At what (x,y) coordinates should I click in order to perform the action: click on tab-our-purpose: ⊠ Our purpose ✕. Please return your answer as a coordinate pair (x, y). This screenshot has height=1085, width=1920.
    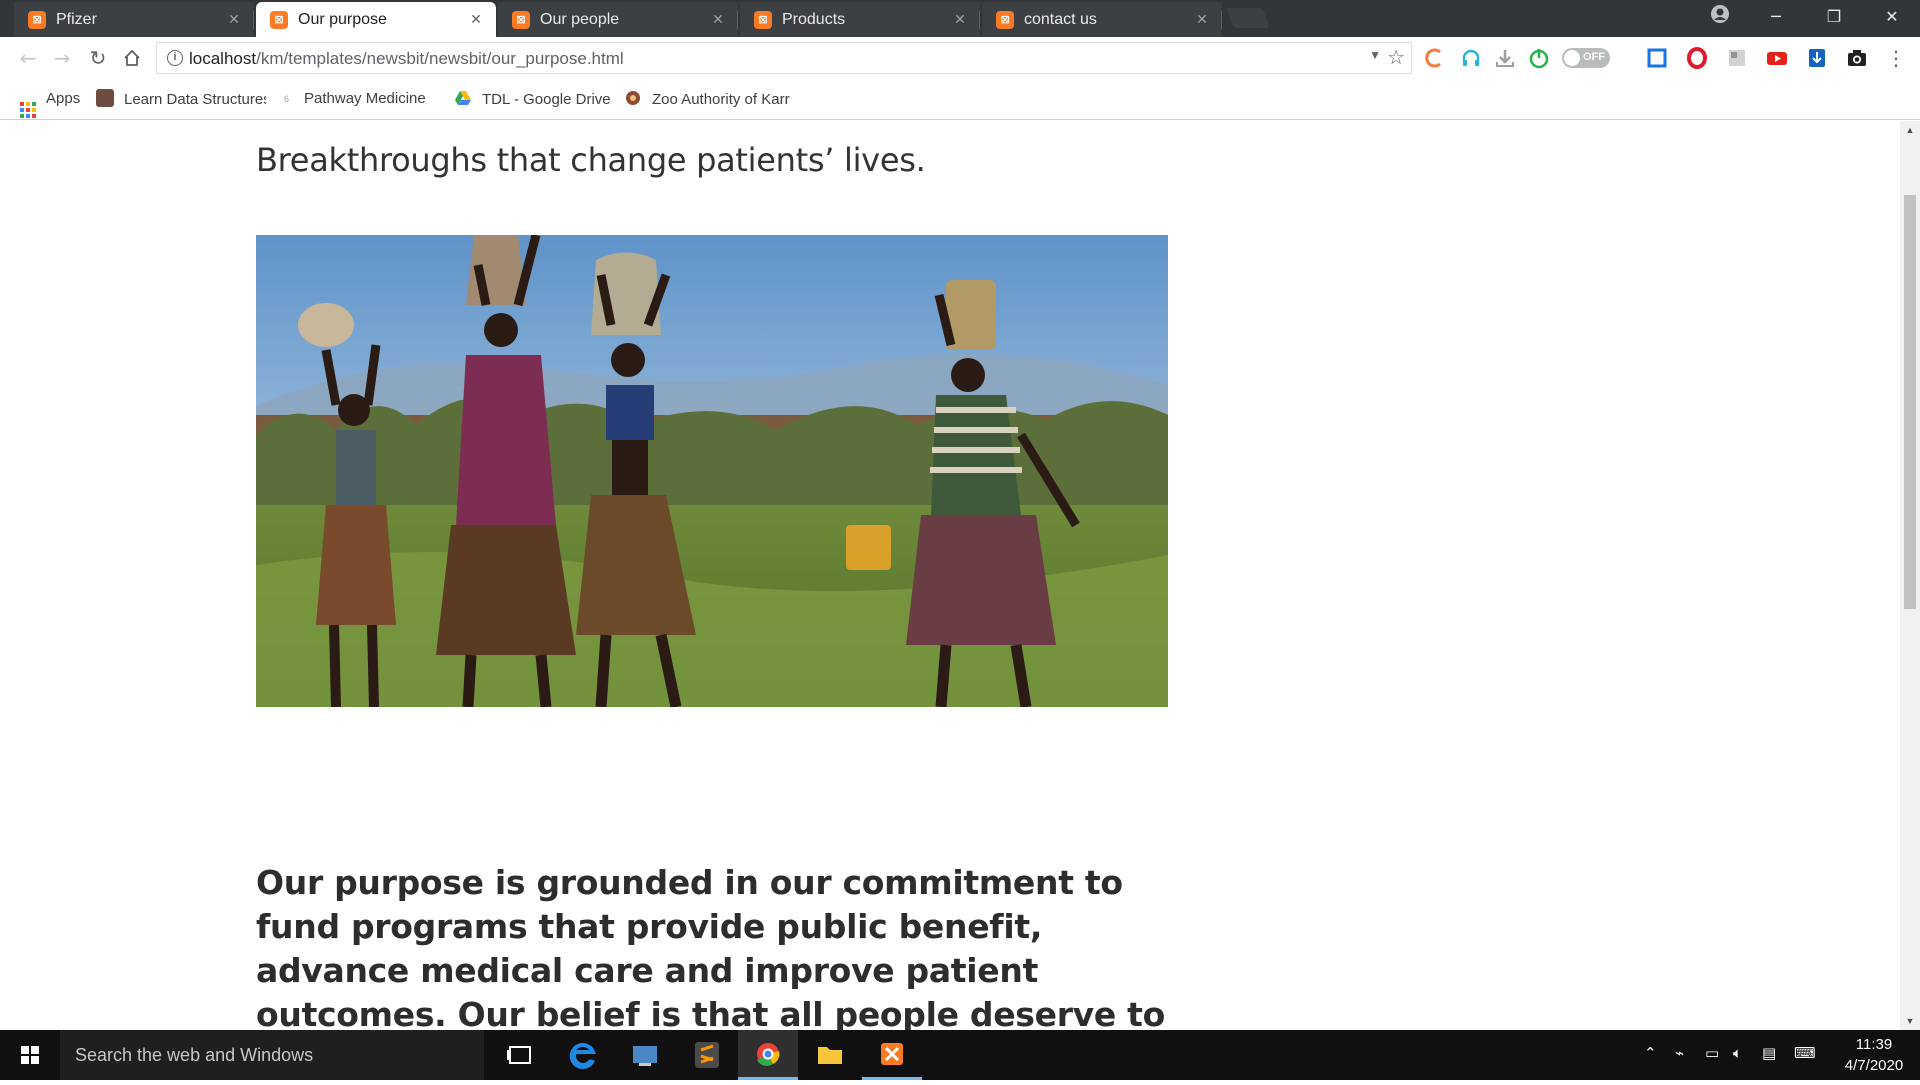
    Looking at the image, I should click on (376, 20).